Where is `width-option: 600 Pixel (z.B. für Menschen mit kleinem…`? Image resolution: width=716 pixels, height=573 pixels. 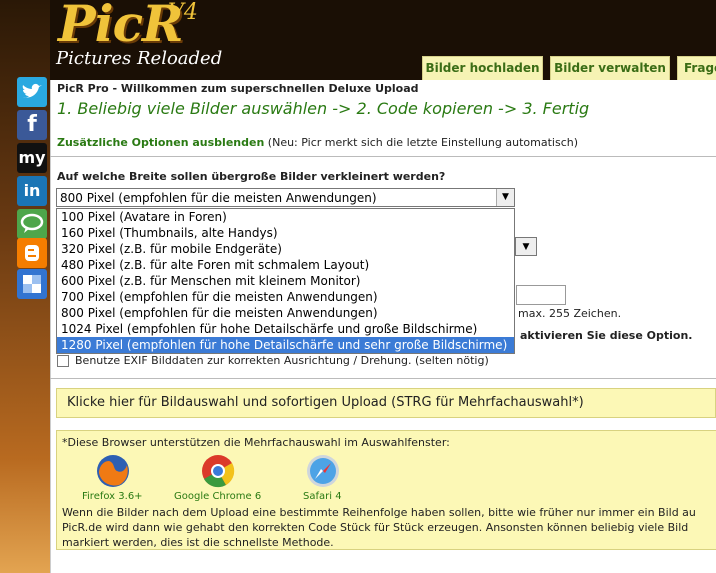
width-option: 600 Pixel (z.B. für Menschen mit kleinem… is located at coordinates (285, 281).